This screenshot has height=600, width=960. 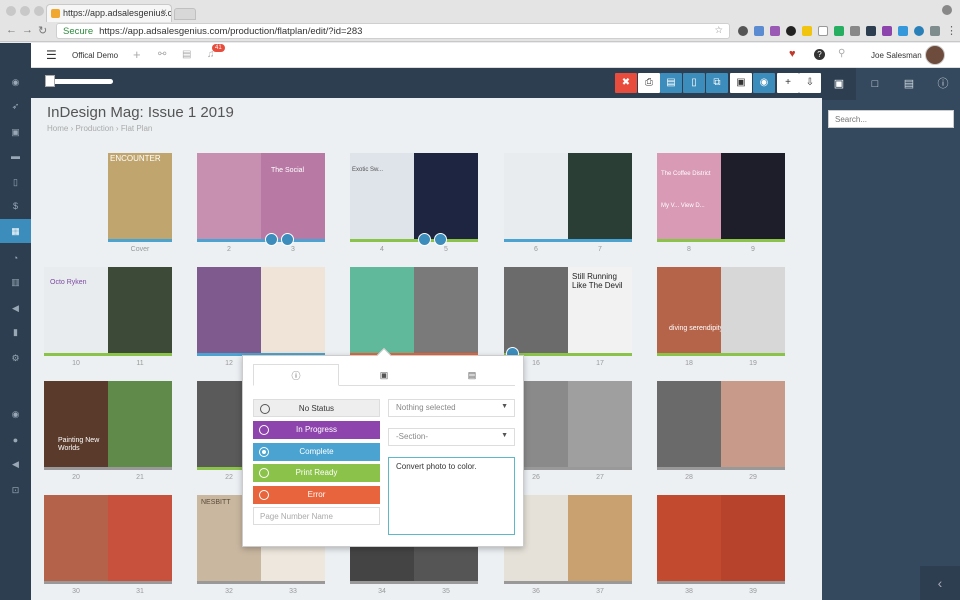 What do you see at coordinates (875, 84) in the screenshot?
I see `square-icon: □` at bounding box center [875, 84].